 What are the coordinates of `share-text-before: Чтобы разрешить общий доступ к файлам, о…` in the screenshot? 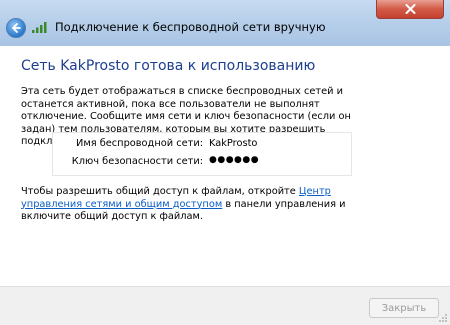 It's located at (160, 191).